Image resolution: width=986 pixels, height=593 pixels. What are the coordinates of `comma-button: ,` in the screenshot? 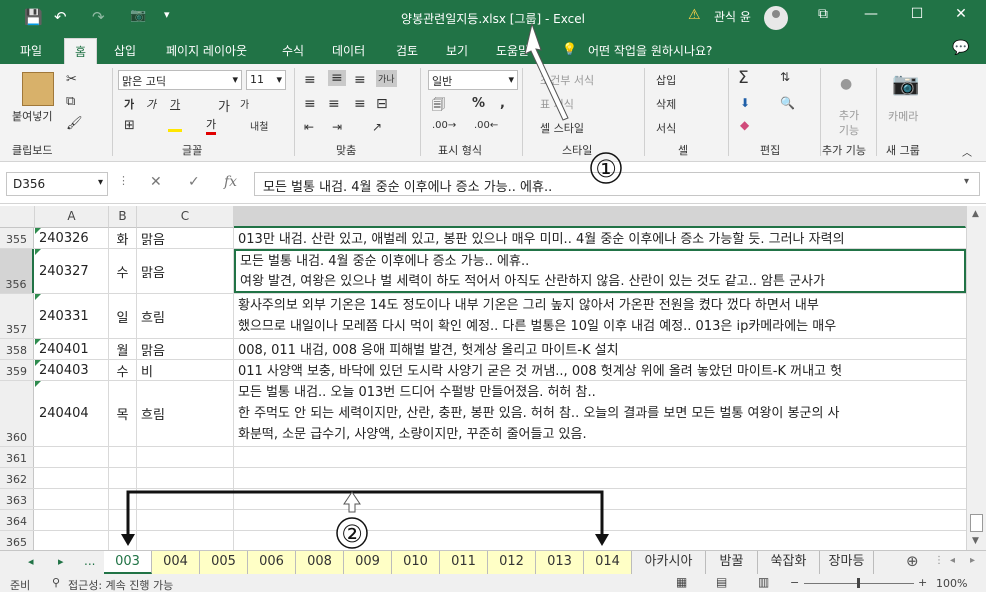 It's located at (502, 103).